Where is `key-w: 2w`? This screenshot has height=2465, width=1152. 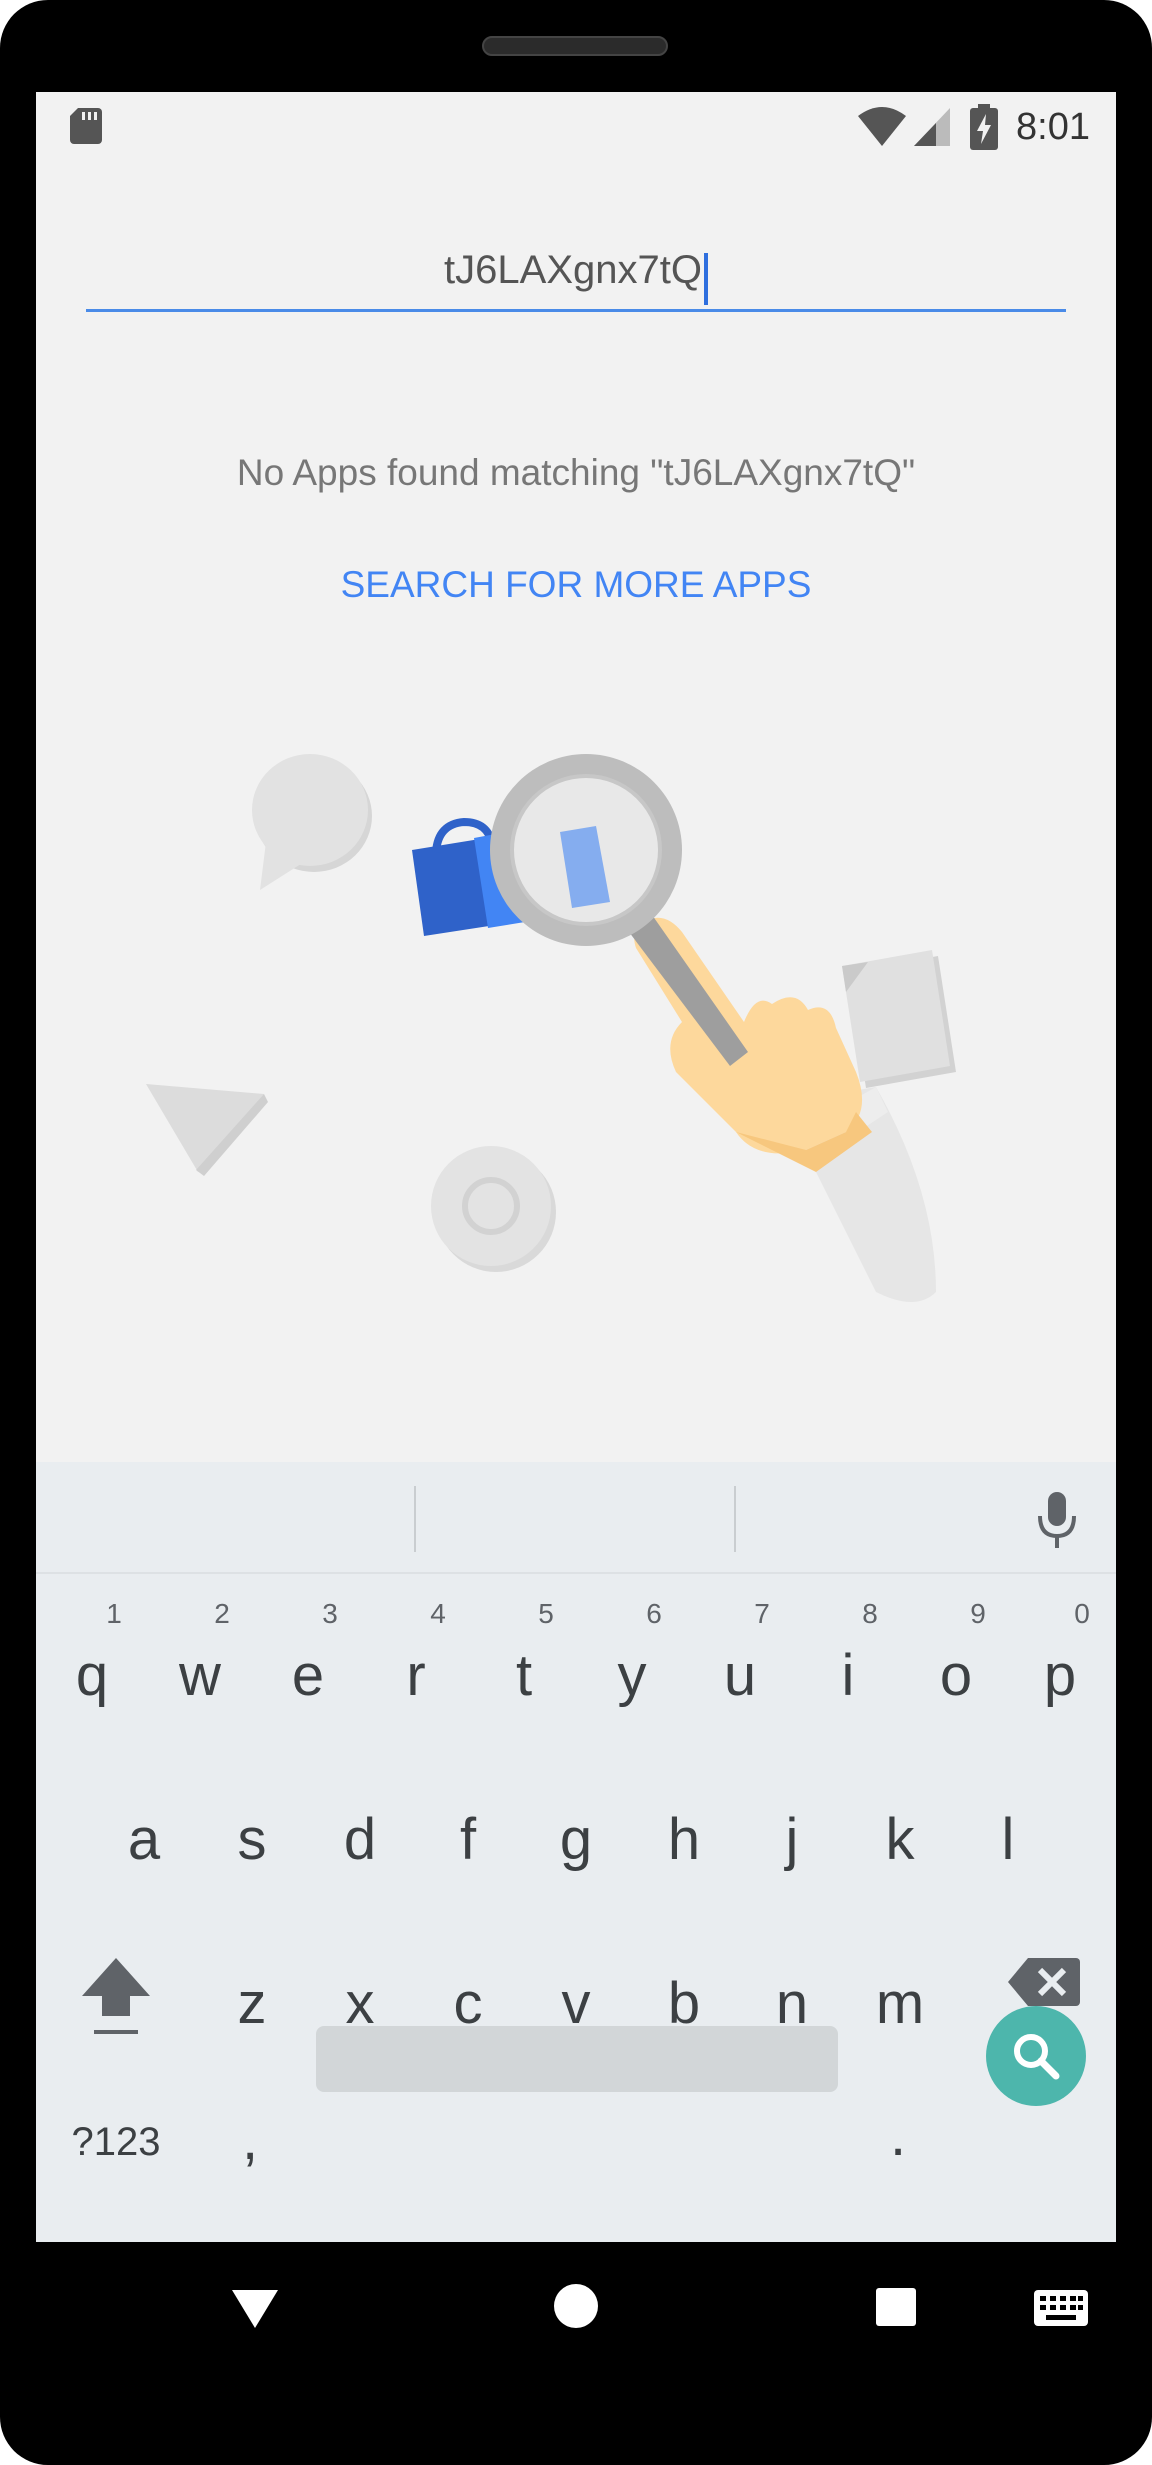 key-w: 2w is located at coordinates (200, 1674).